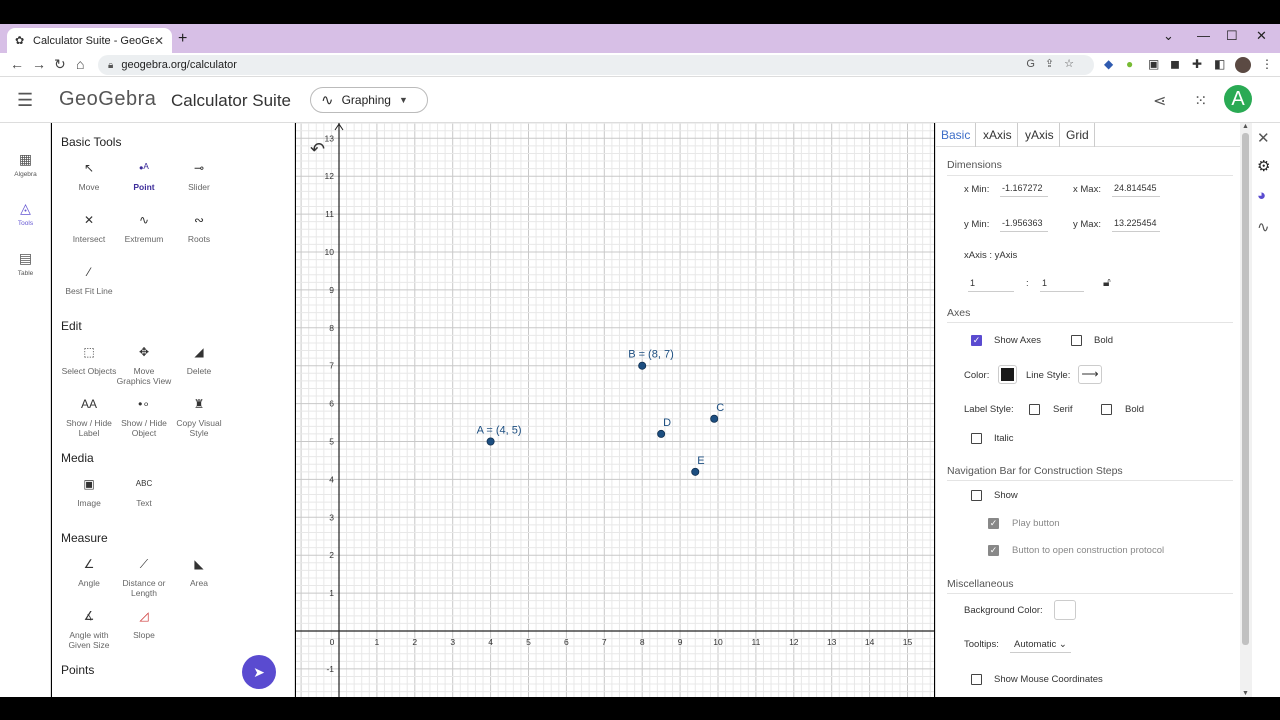 This screenshot has height=720, width=1280. I want to click on new-tab-button: +, so click(182, 39).